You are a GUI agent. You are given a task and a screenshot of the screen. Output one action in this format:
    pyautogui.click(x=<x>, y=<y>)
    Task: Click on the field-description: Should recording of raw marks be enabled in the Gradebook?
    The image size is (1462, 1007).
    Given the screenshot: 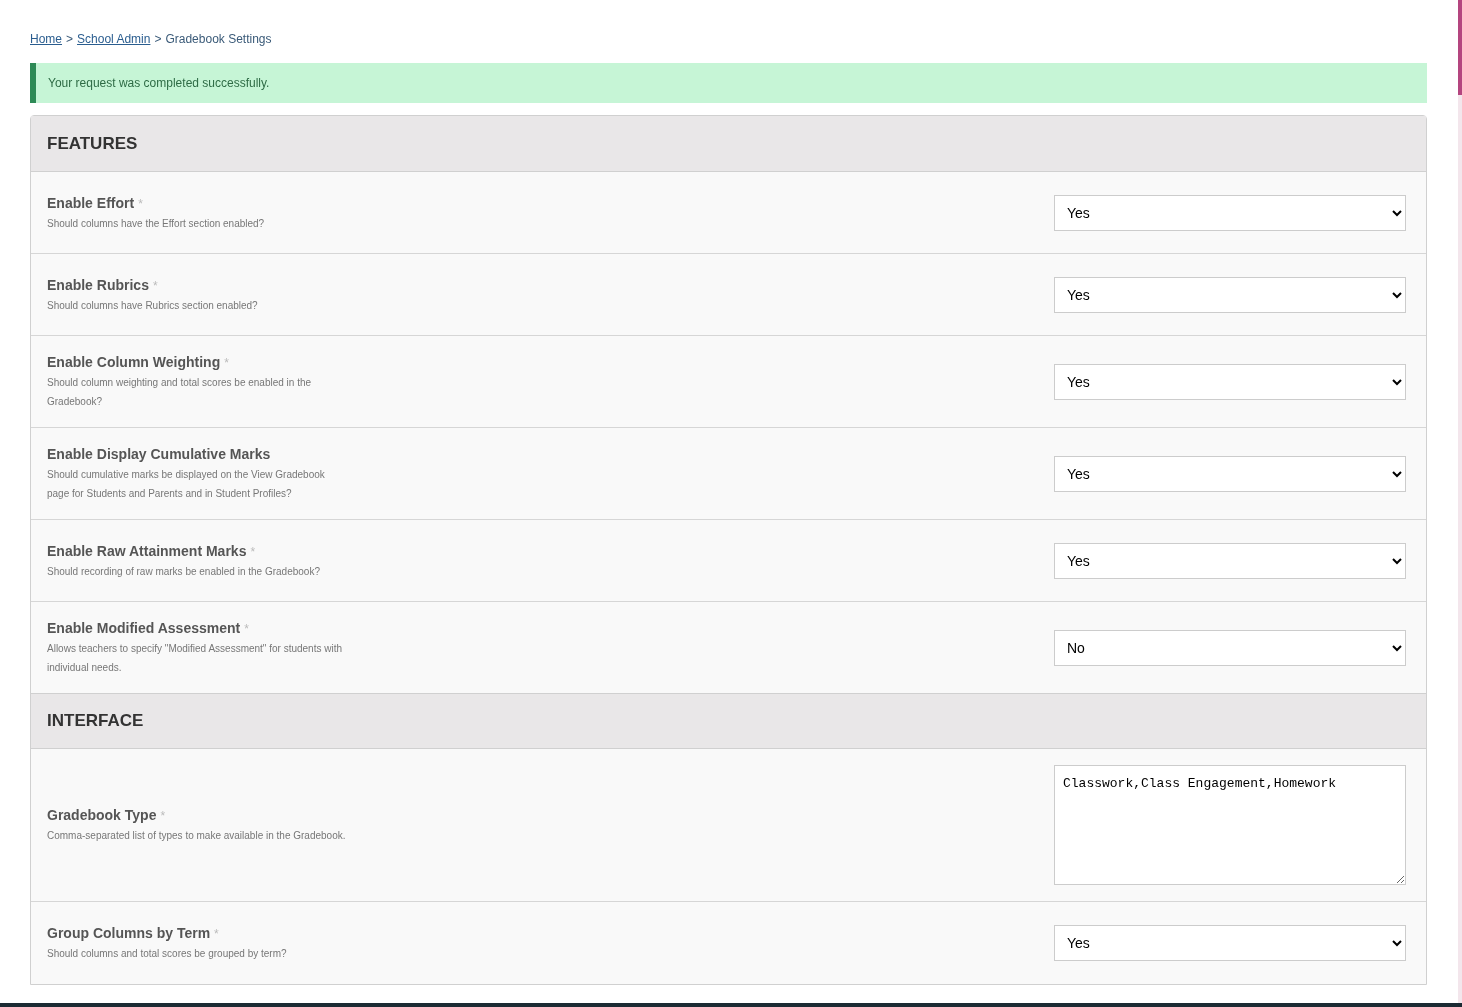 What is the action you would take?
    pyautogui.click(x=184, y=571)
    